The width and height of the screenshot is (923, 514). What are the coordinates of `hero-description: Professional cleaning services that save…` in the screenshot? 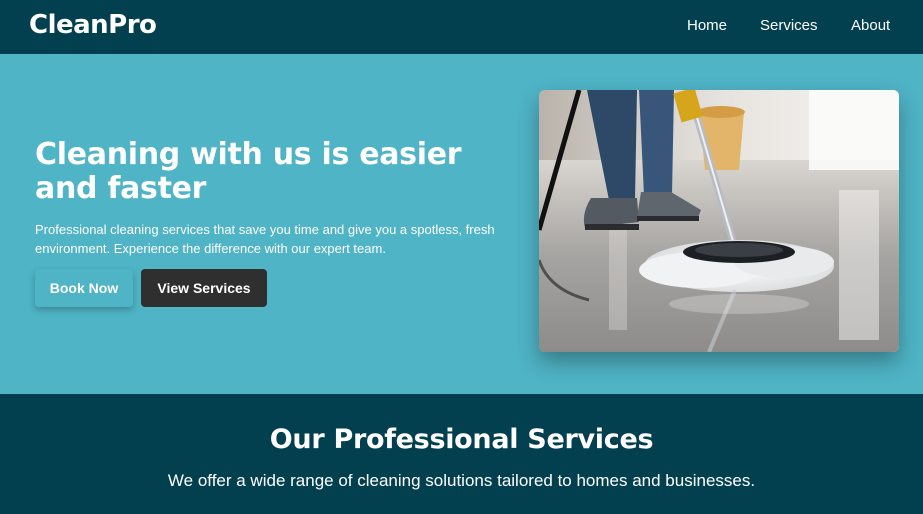 It's located at (265, 239).